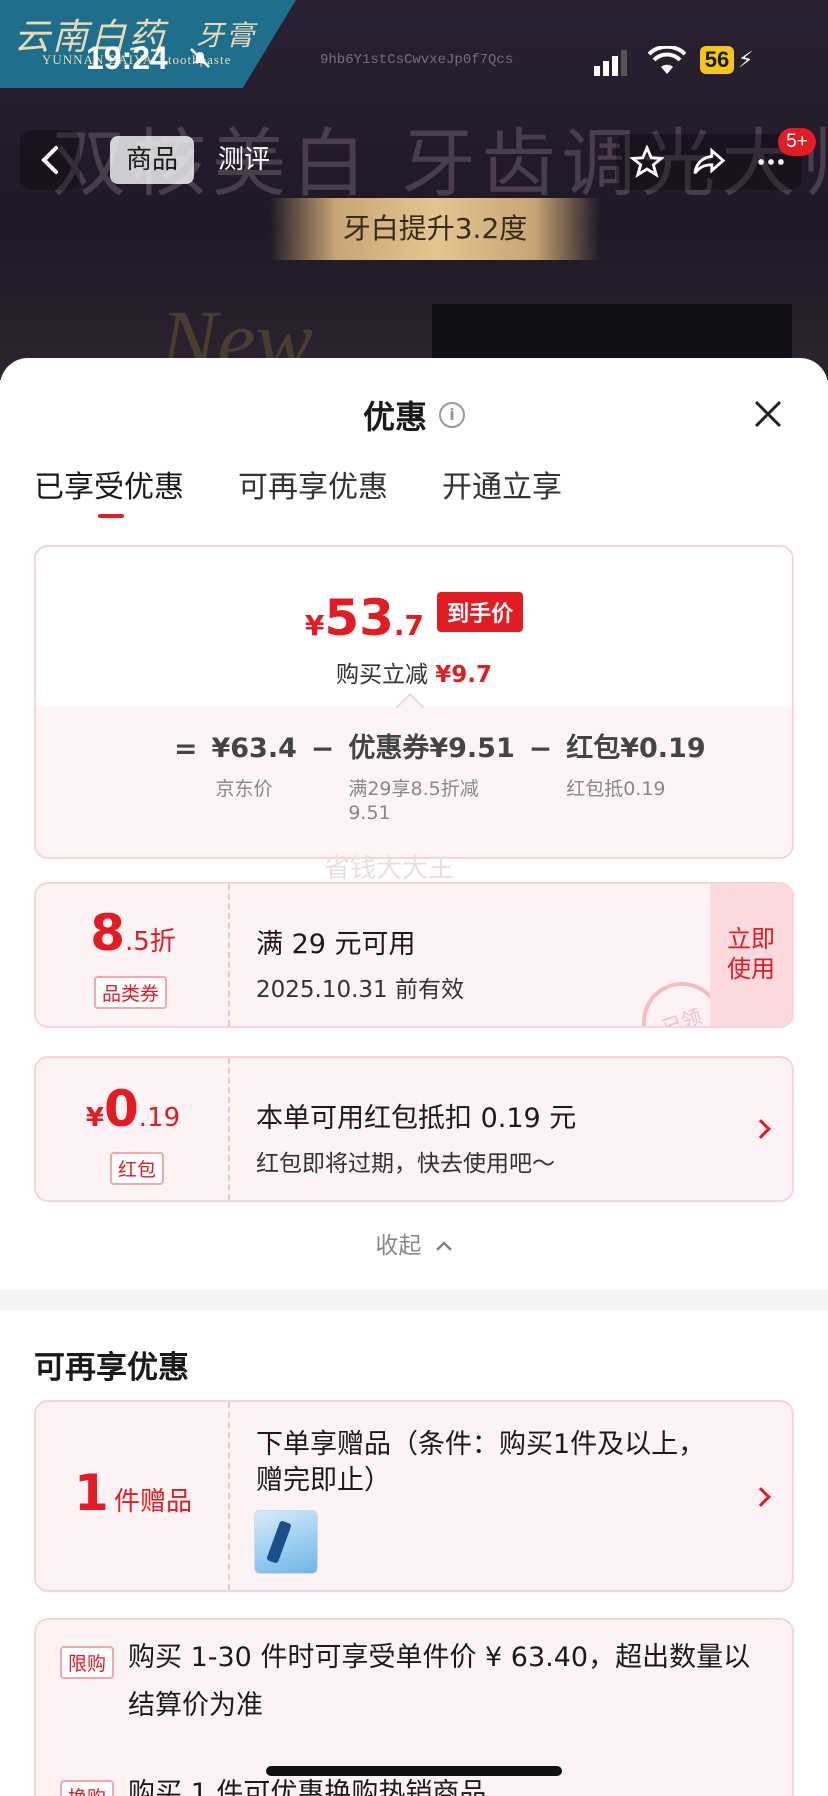 The image size is (828, 1796). I want to click on use-coupon-line1: 立即, so click(751, 939).